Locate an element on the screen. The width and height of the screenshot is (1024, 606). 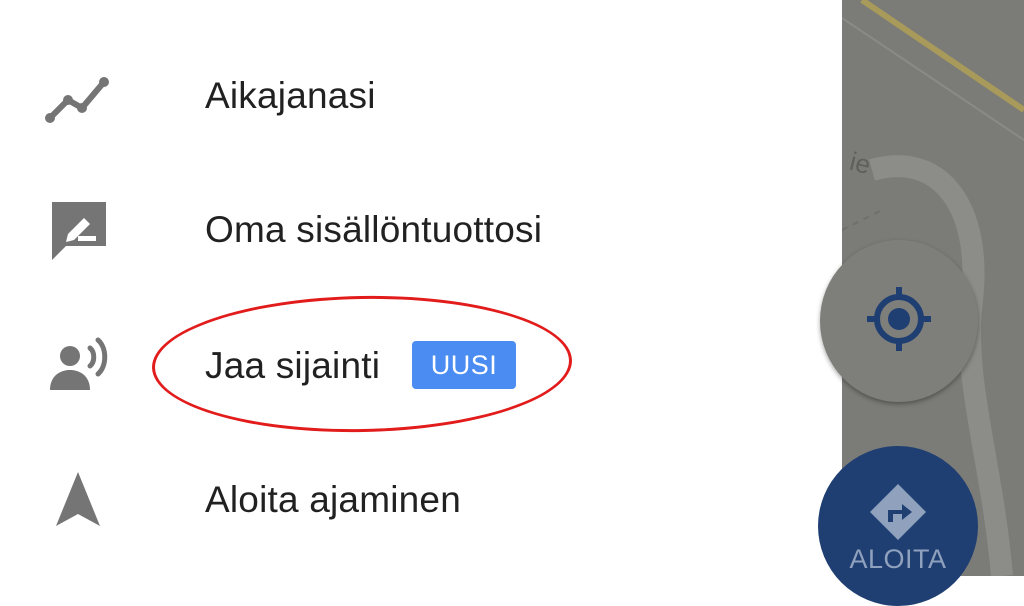
menu-item-label: Oma sisällöntuottosi is located at coordinates (374, 229).